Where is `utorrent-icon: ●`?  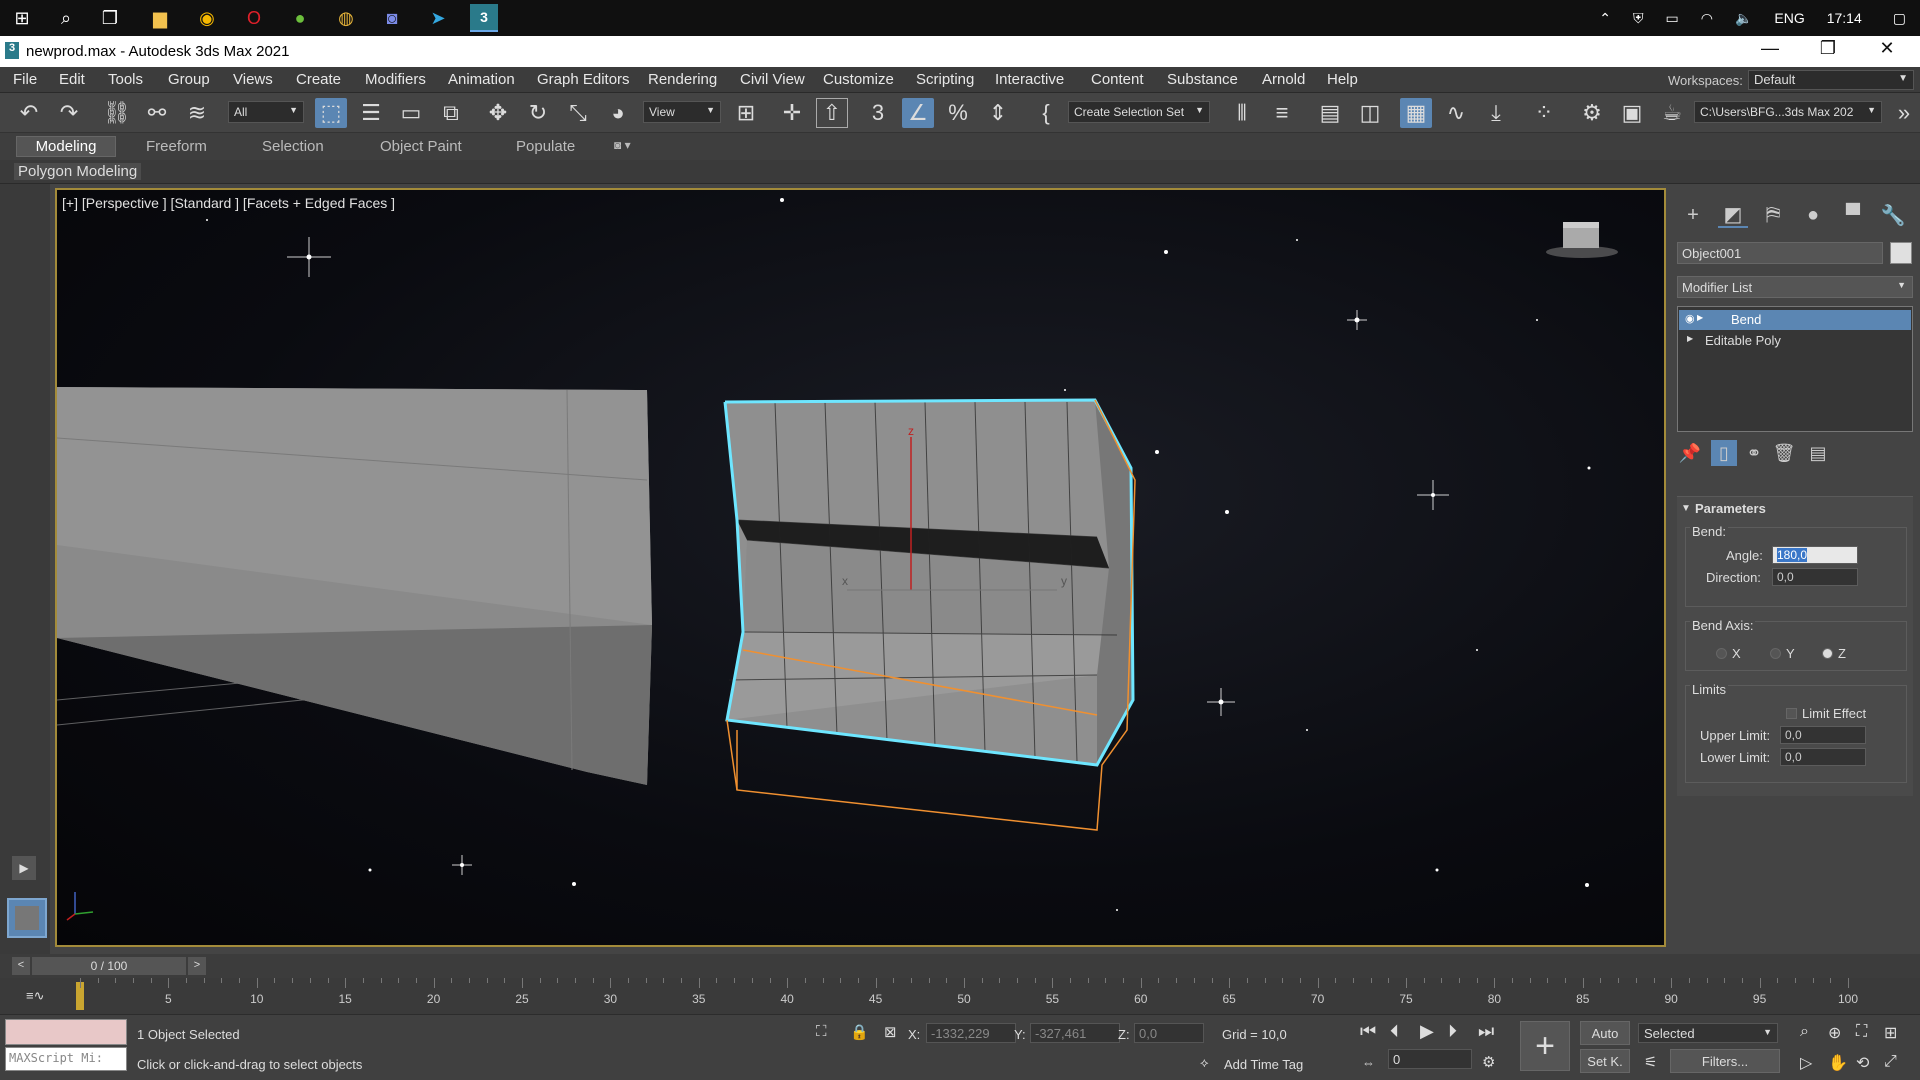
utorrent-icon: ● is located at coordinates (300, 18).